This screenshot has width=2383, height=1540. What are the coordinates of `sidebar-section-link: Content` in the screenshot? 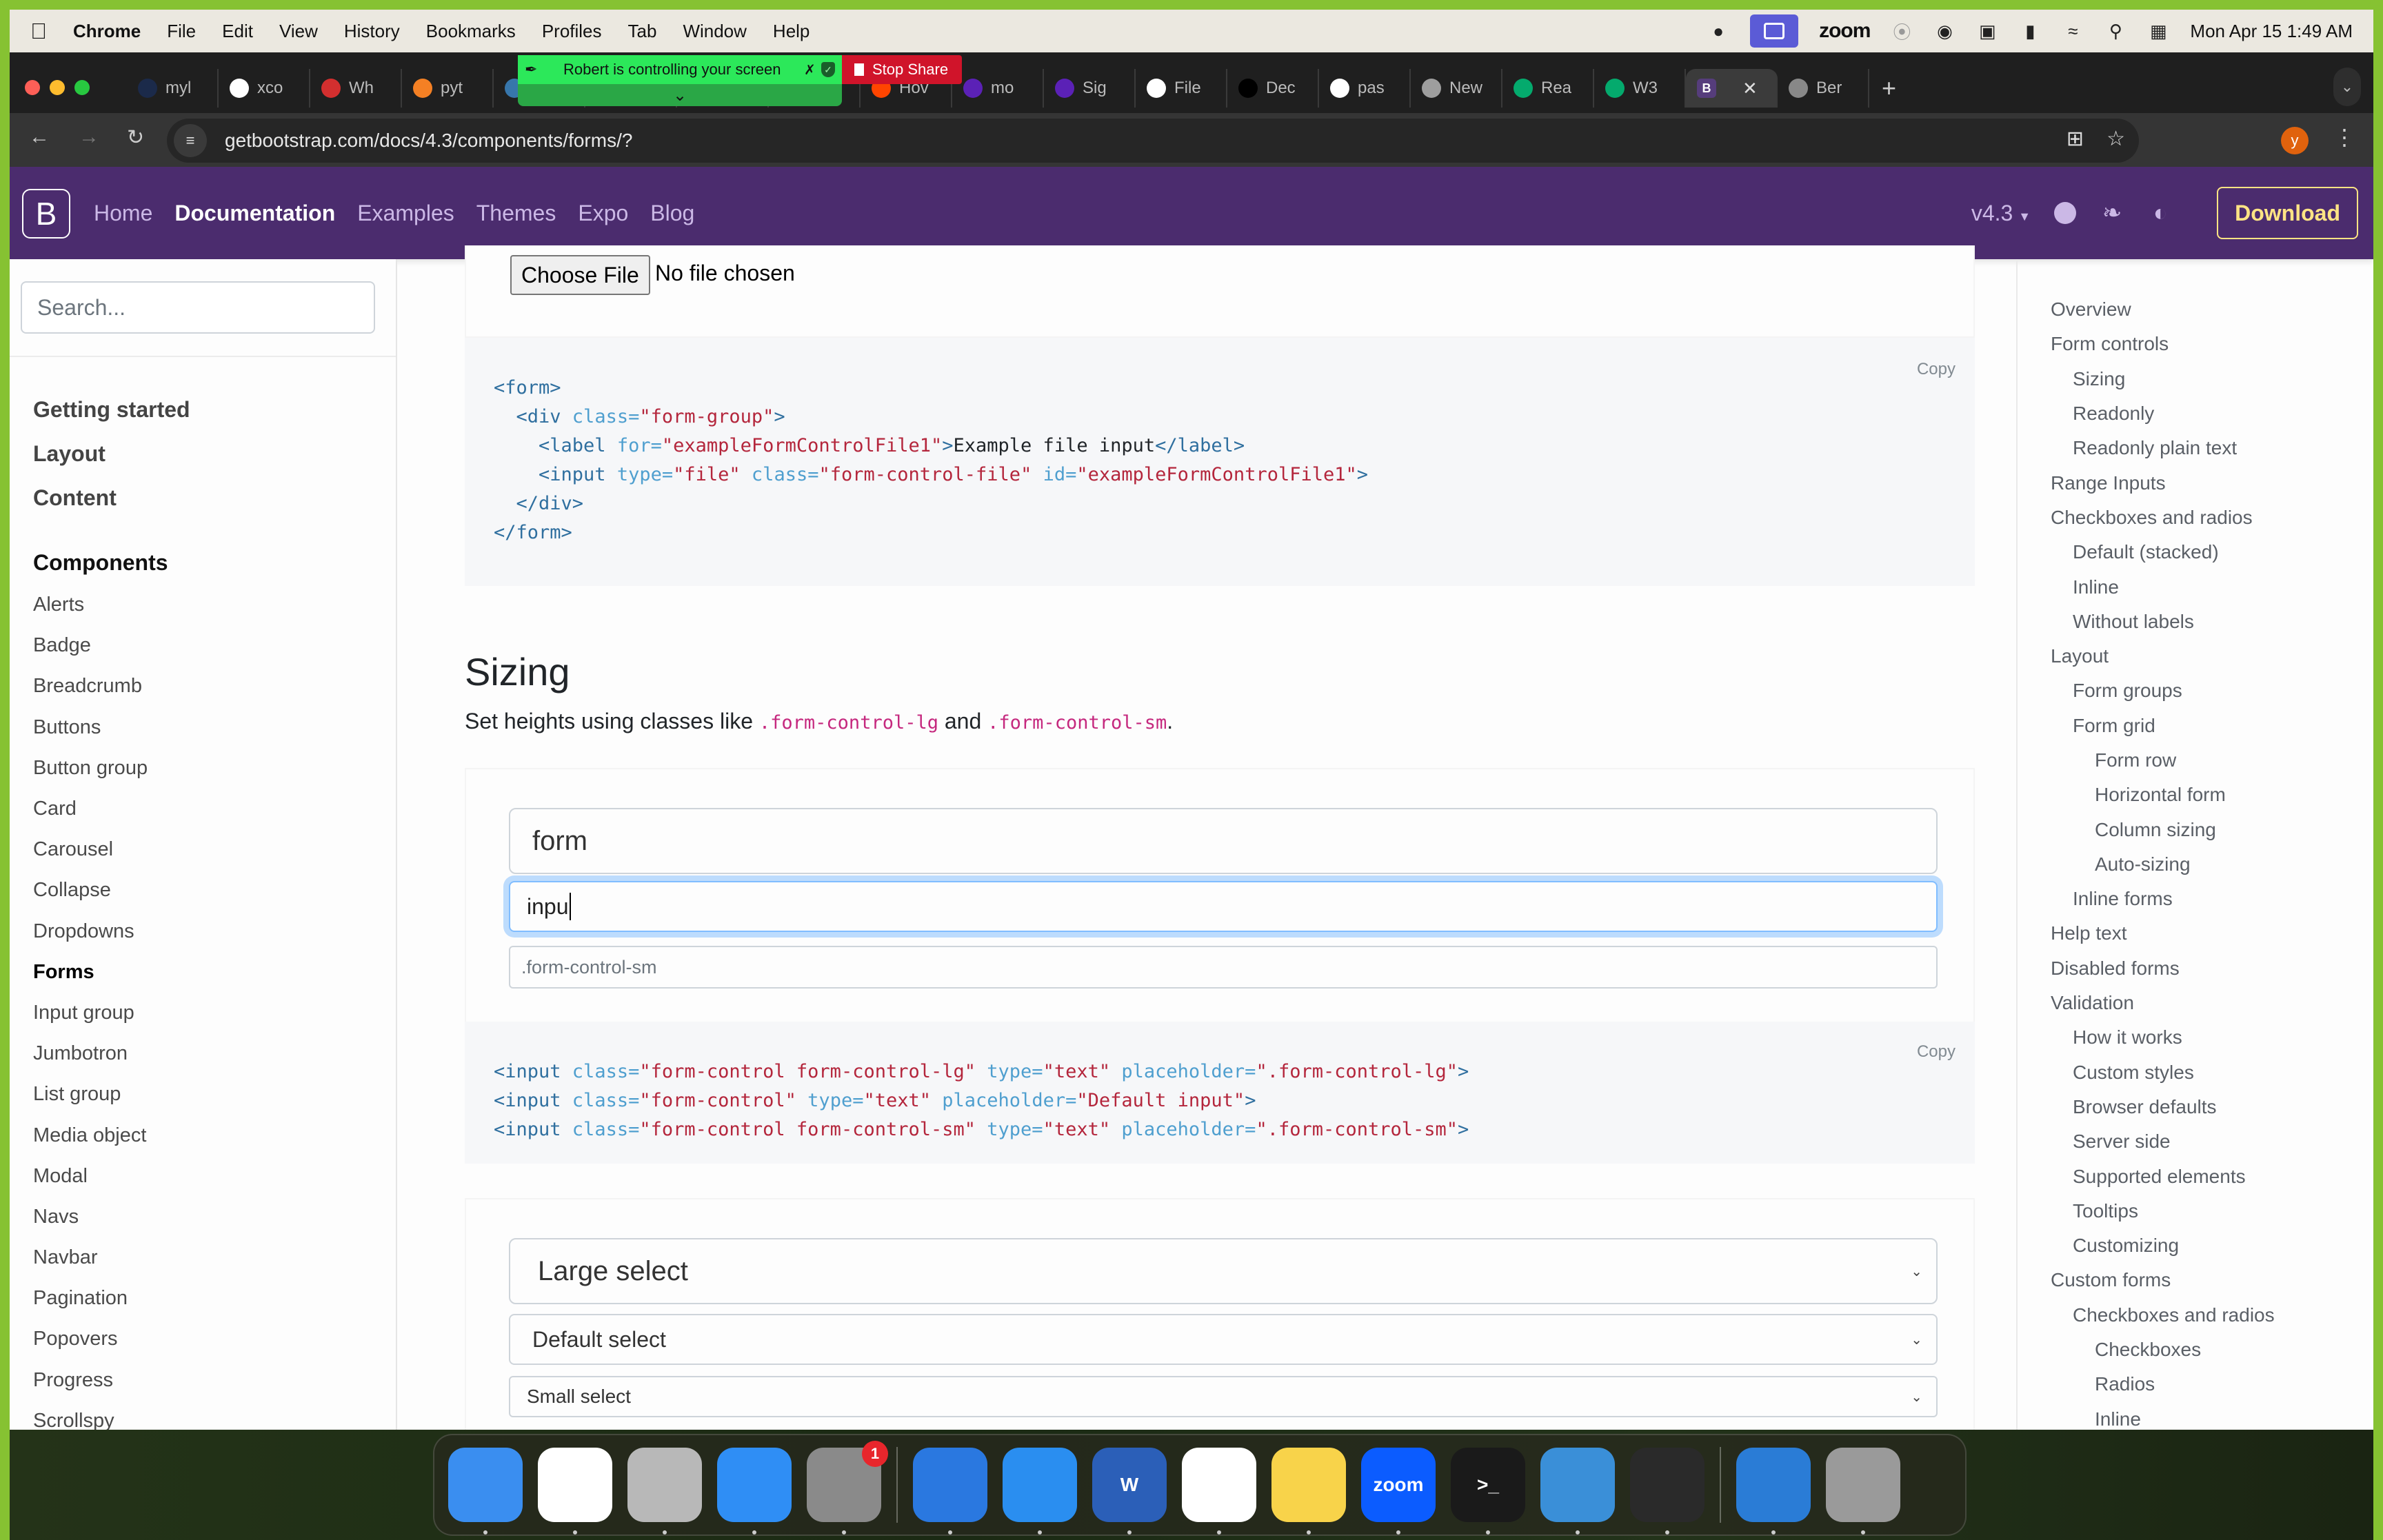 It's located at (111, 498).